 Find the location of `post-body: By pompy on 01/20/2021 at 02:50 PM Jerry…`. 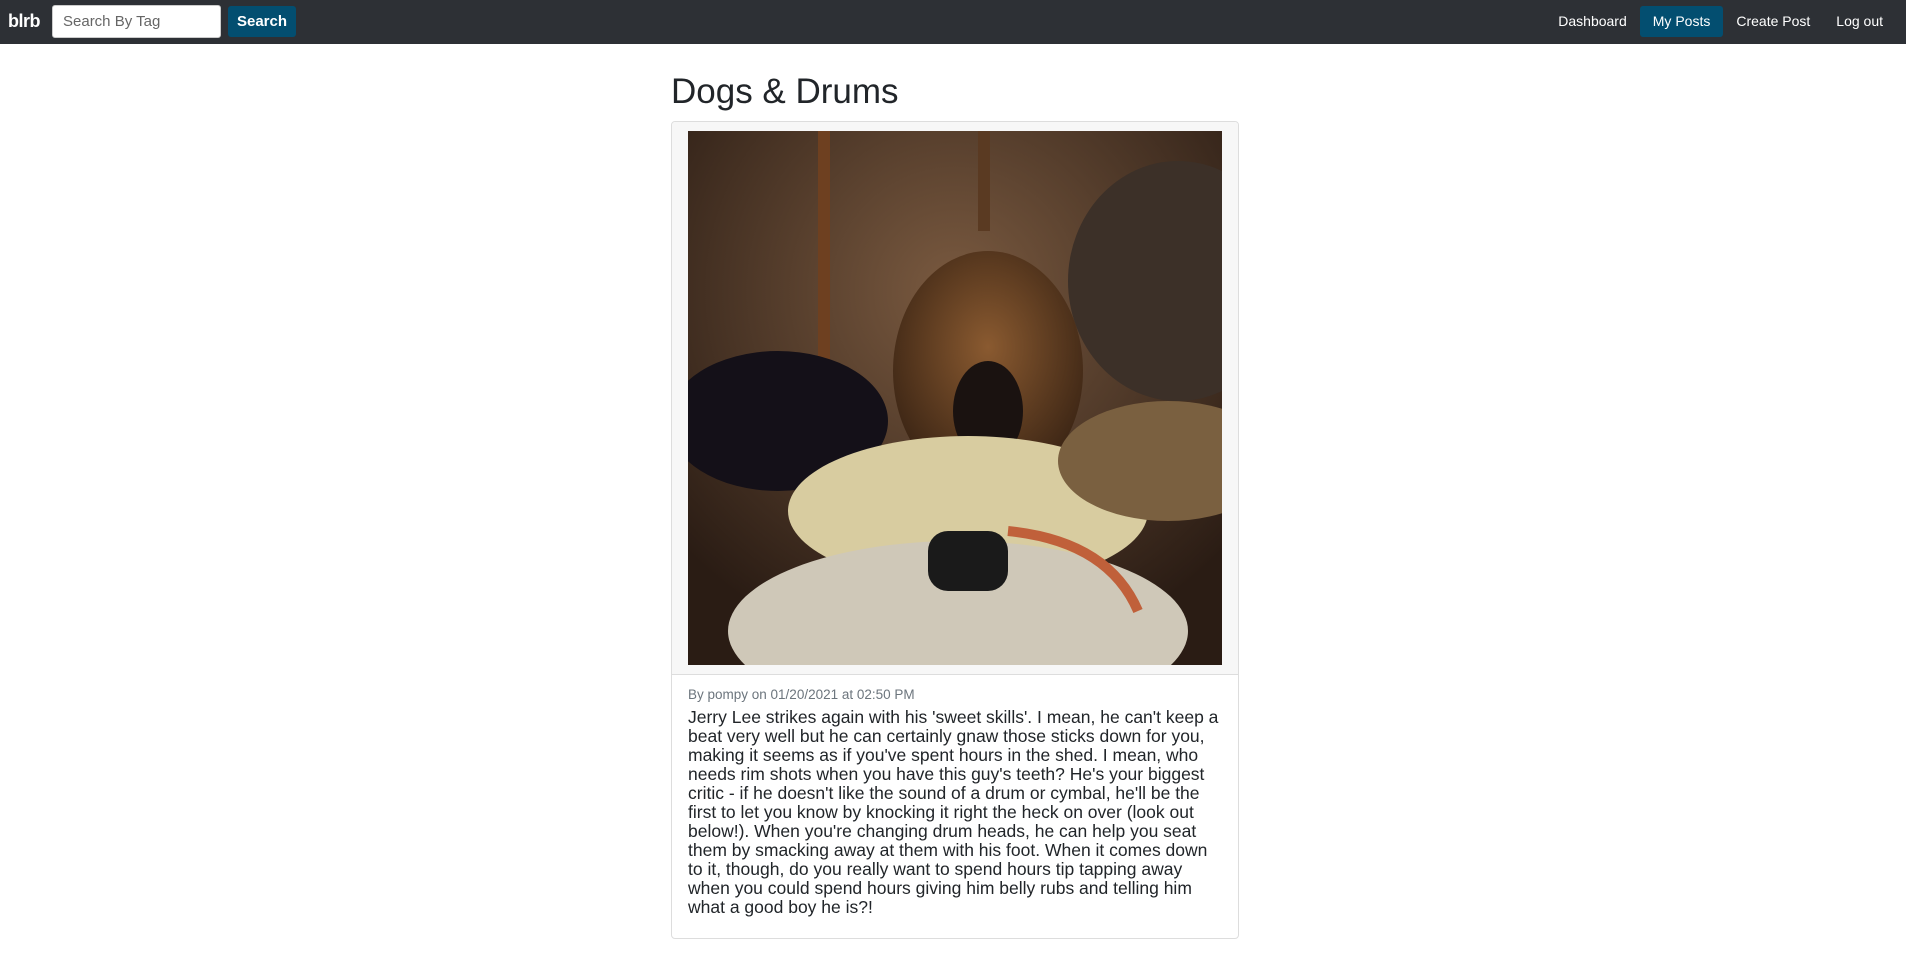

post-body: By pompy on 01/20/2021 at 02:50 PM Jerry… is located at coordinates (955, 802).